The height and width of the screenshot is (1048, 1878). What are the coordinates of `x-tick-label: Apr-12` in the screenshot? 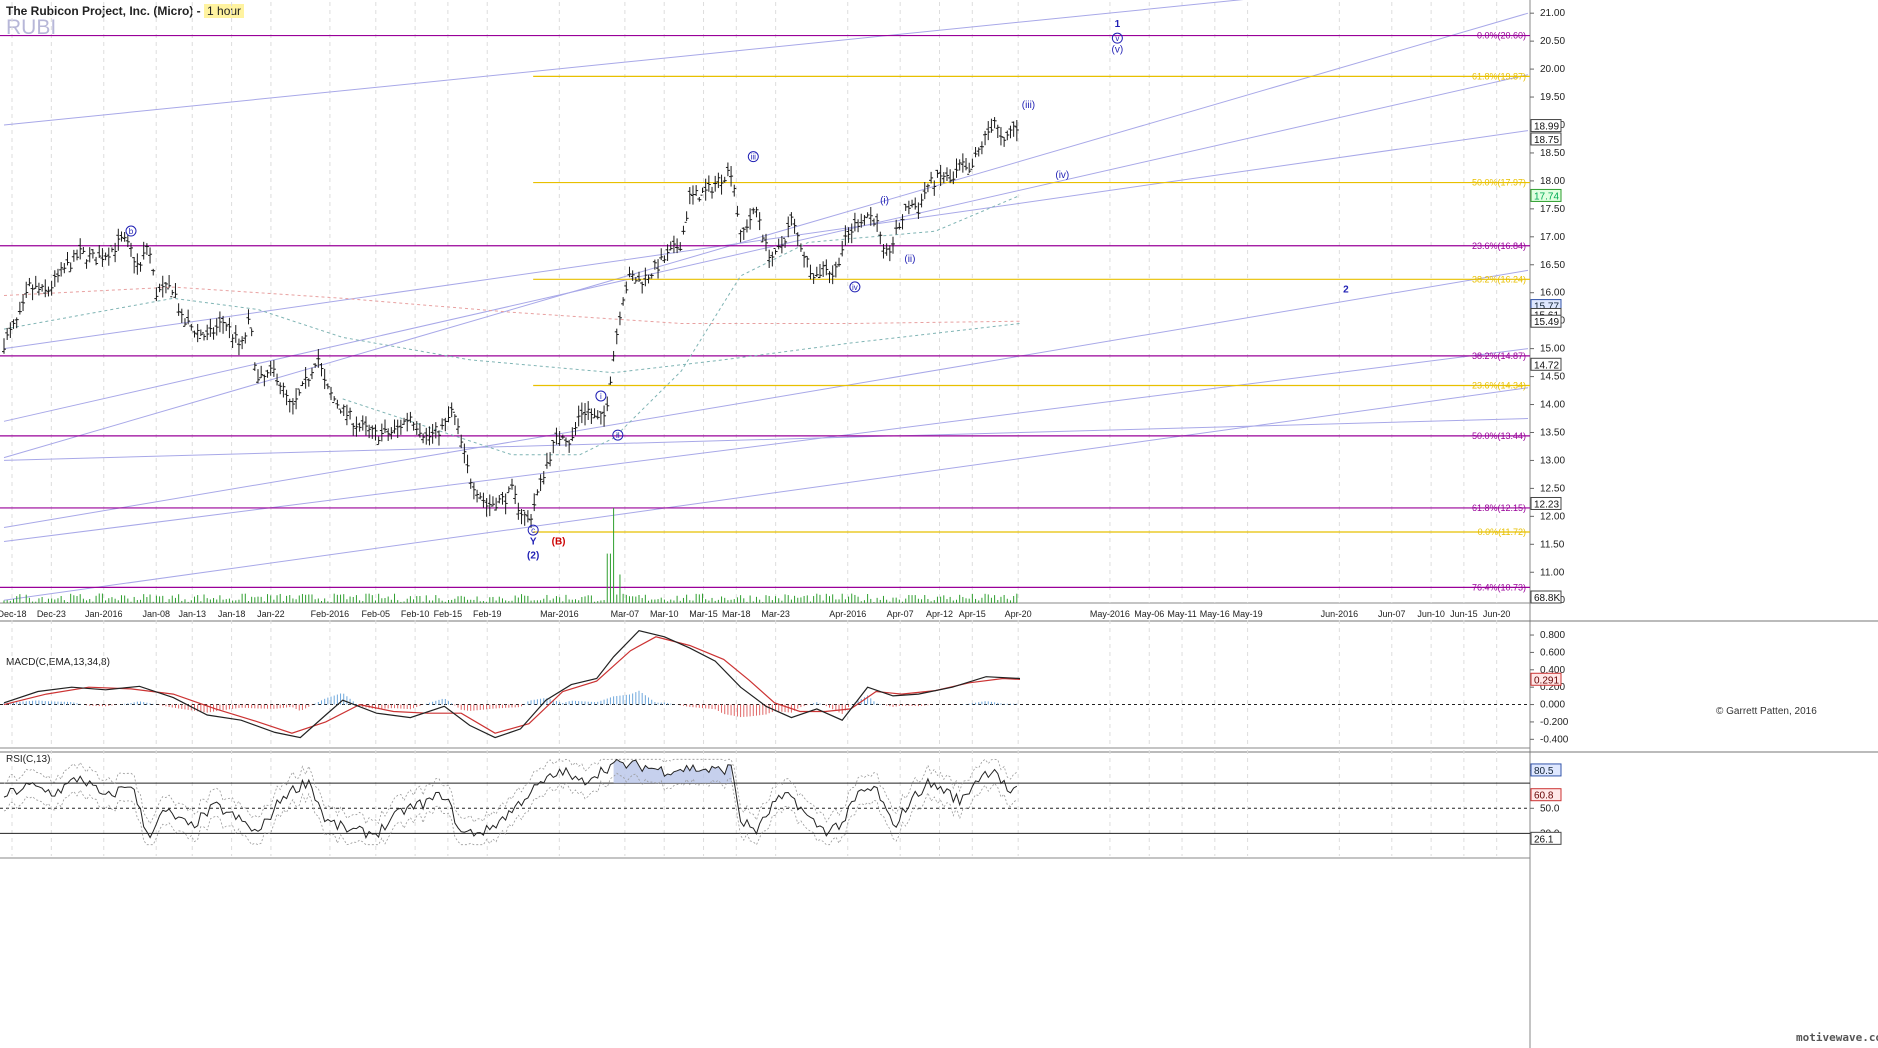 It's located at (939, 614).